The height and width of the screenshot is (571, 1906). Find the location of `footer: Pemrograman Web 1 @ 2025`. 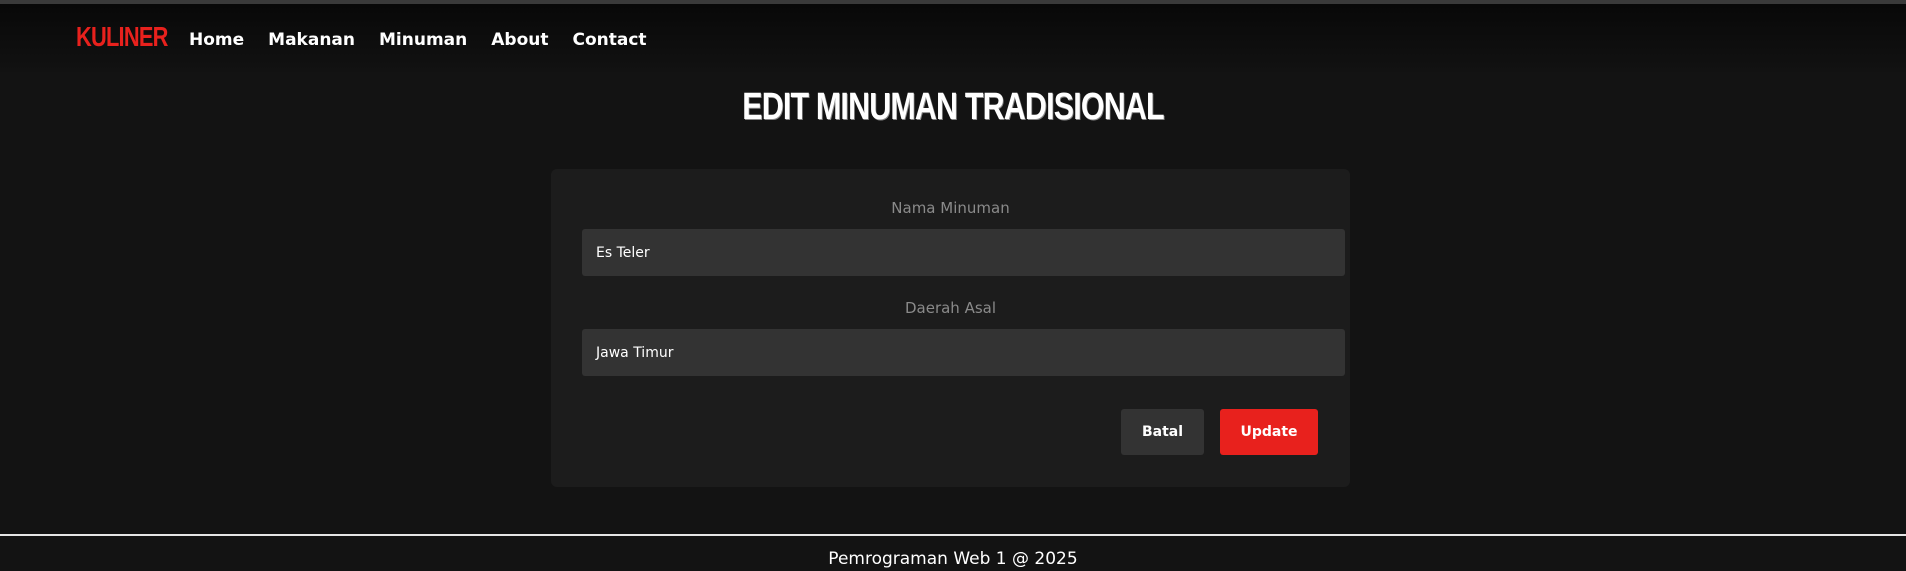

footer: Pemrograman Web 1 @ 2025 is located at coordinates (953, 552).